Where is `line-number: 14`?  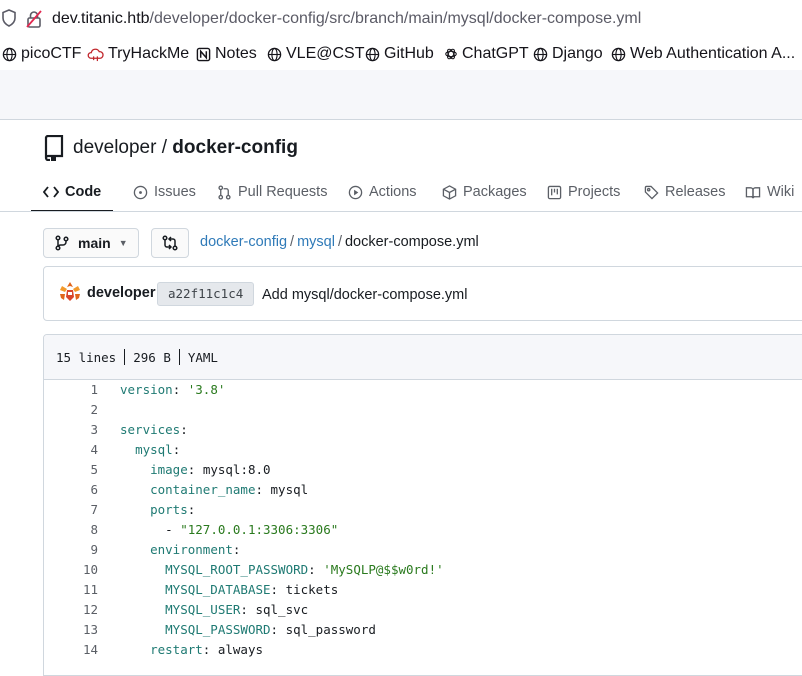 line-number: 14 is located at coordinates (71, 650).